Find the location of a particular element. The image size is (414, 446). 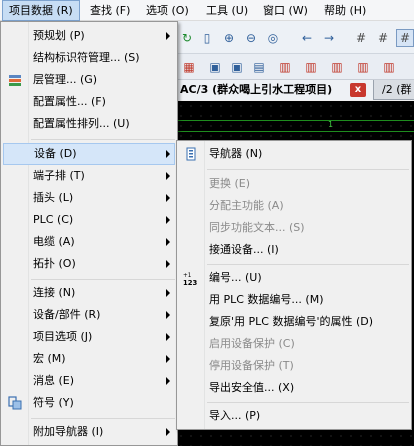

submenu-item-replace: 更换 (E) is located at coordinates (294, 184).